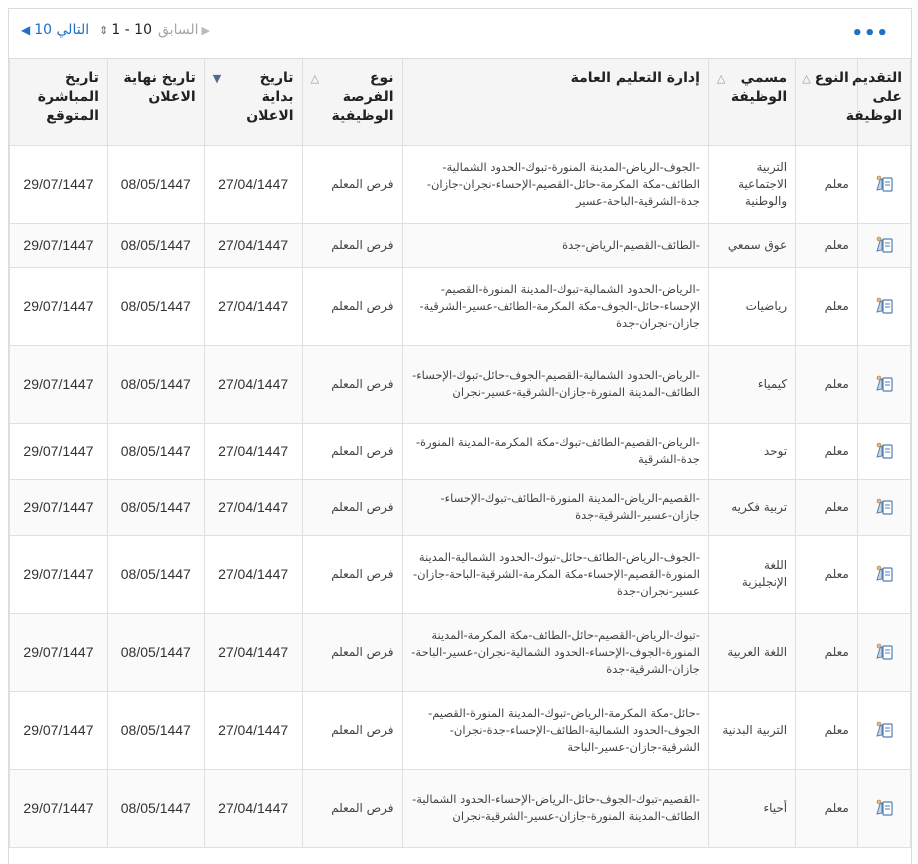 This screenshot has width=918, height=864. I want to click on previous-page-label: السابق, so click(178, 30).